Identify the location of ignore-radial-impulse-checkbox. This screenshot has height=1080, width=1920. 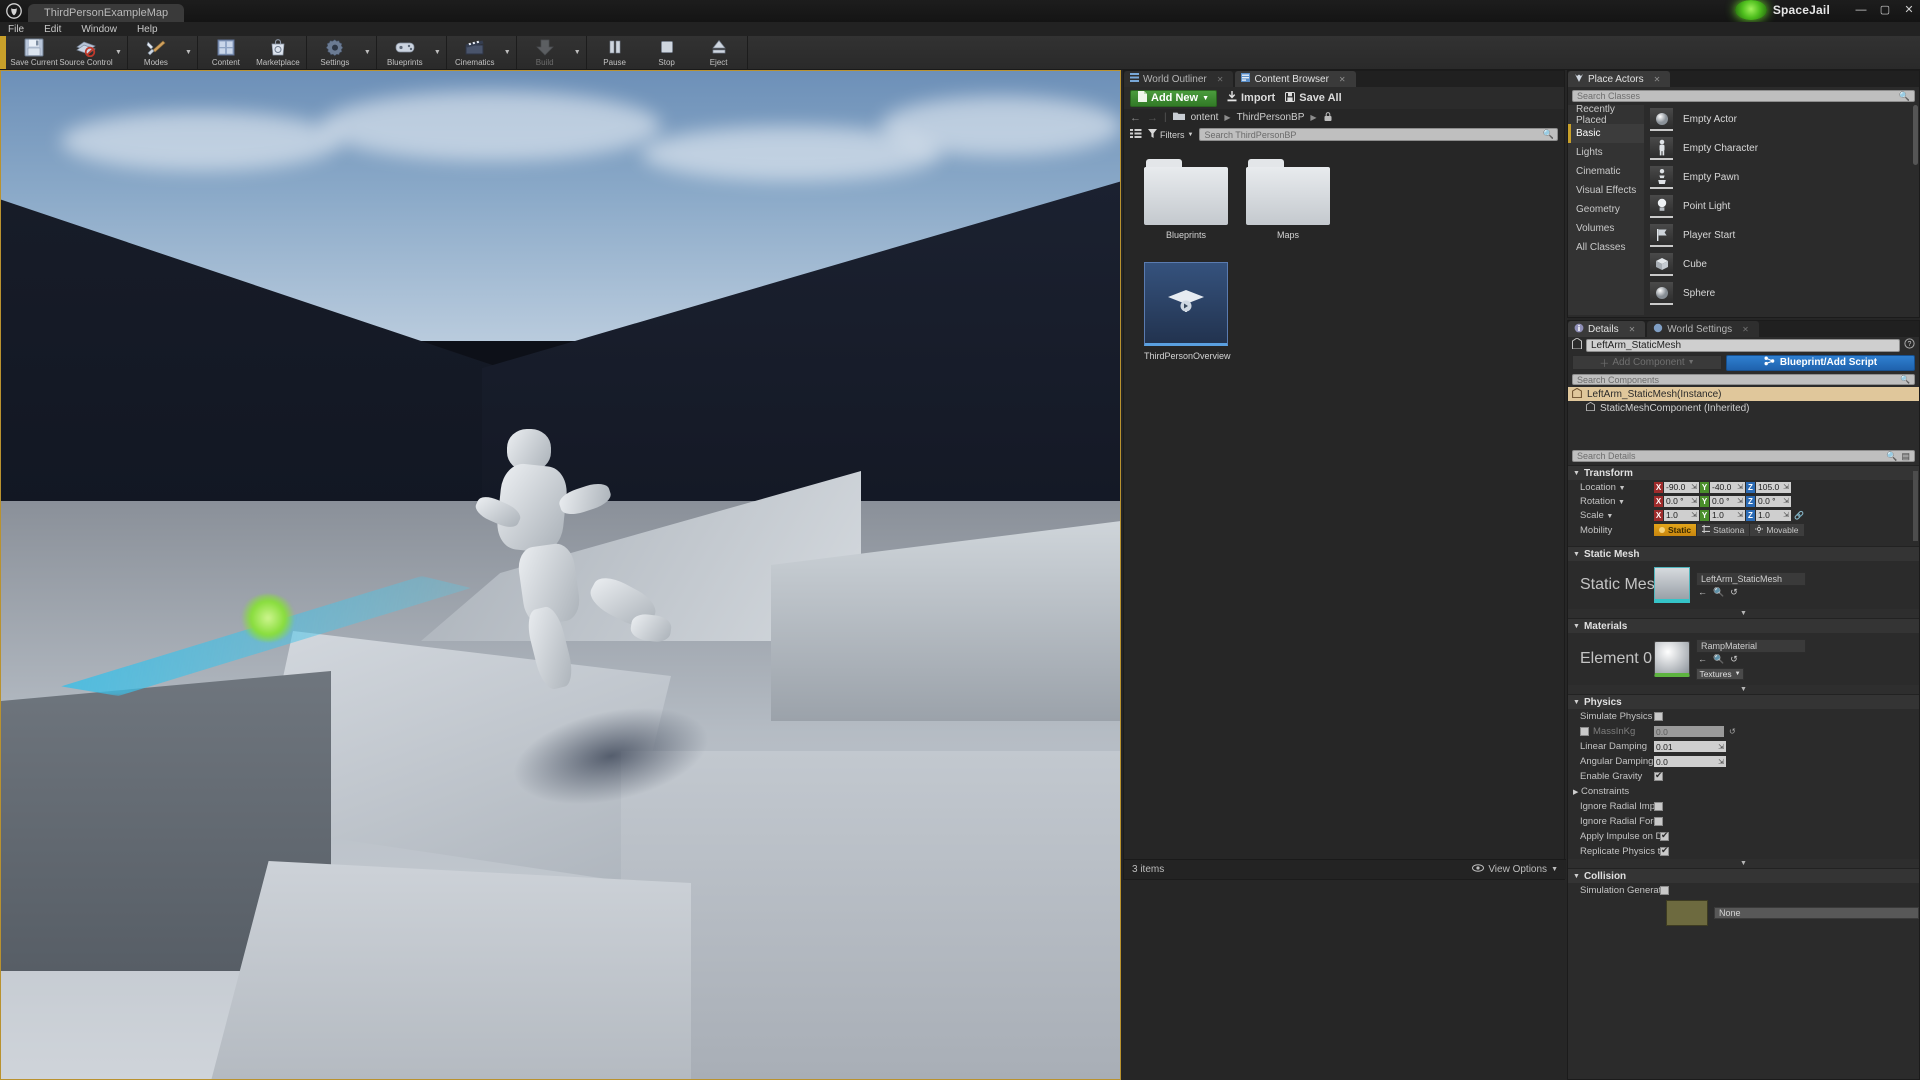
(1658, 806).